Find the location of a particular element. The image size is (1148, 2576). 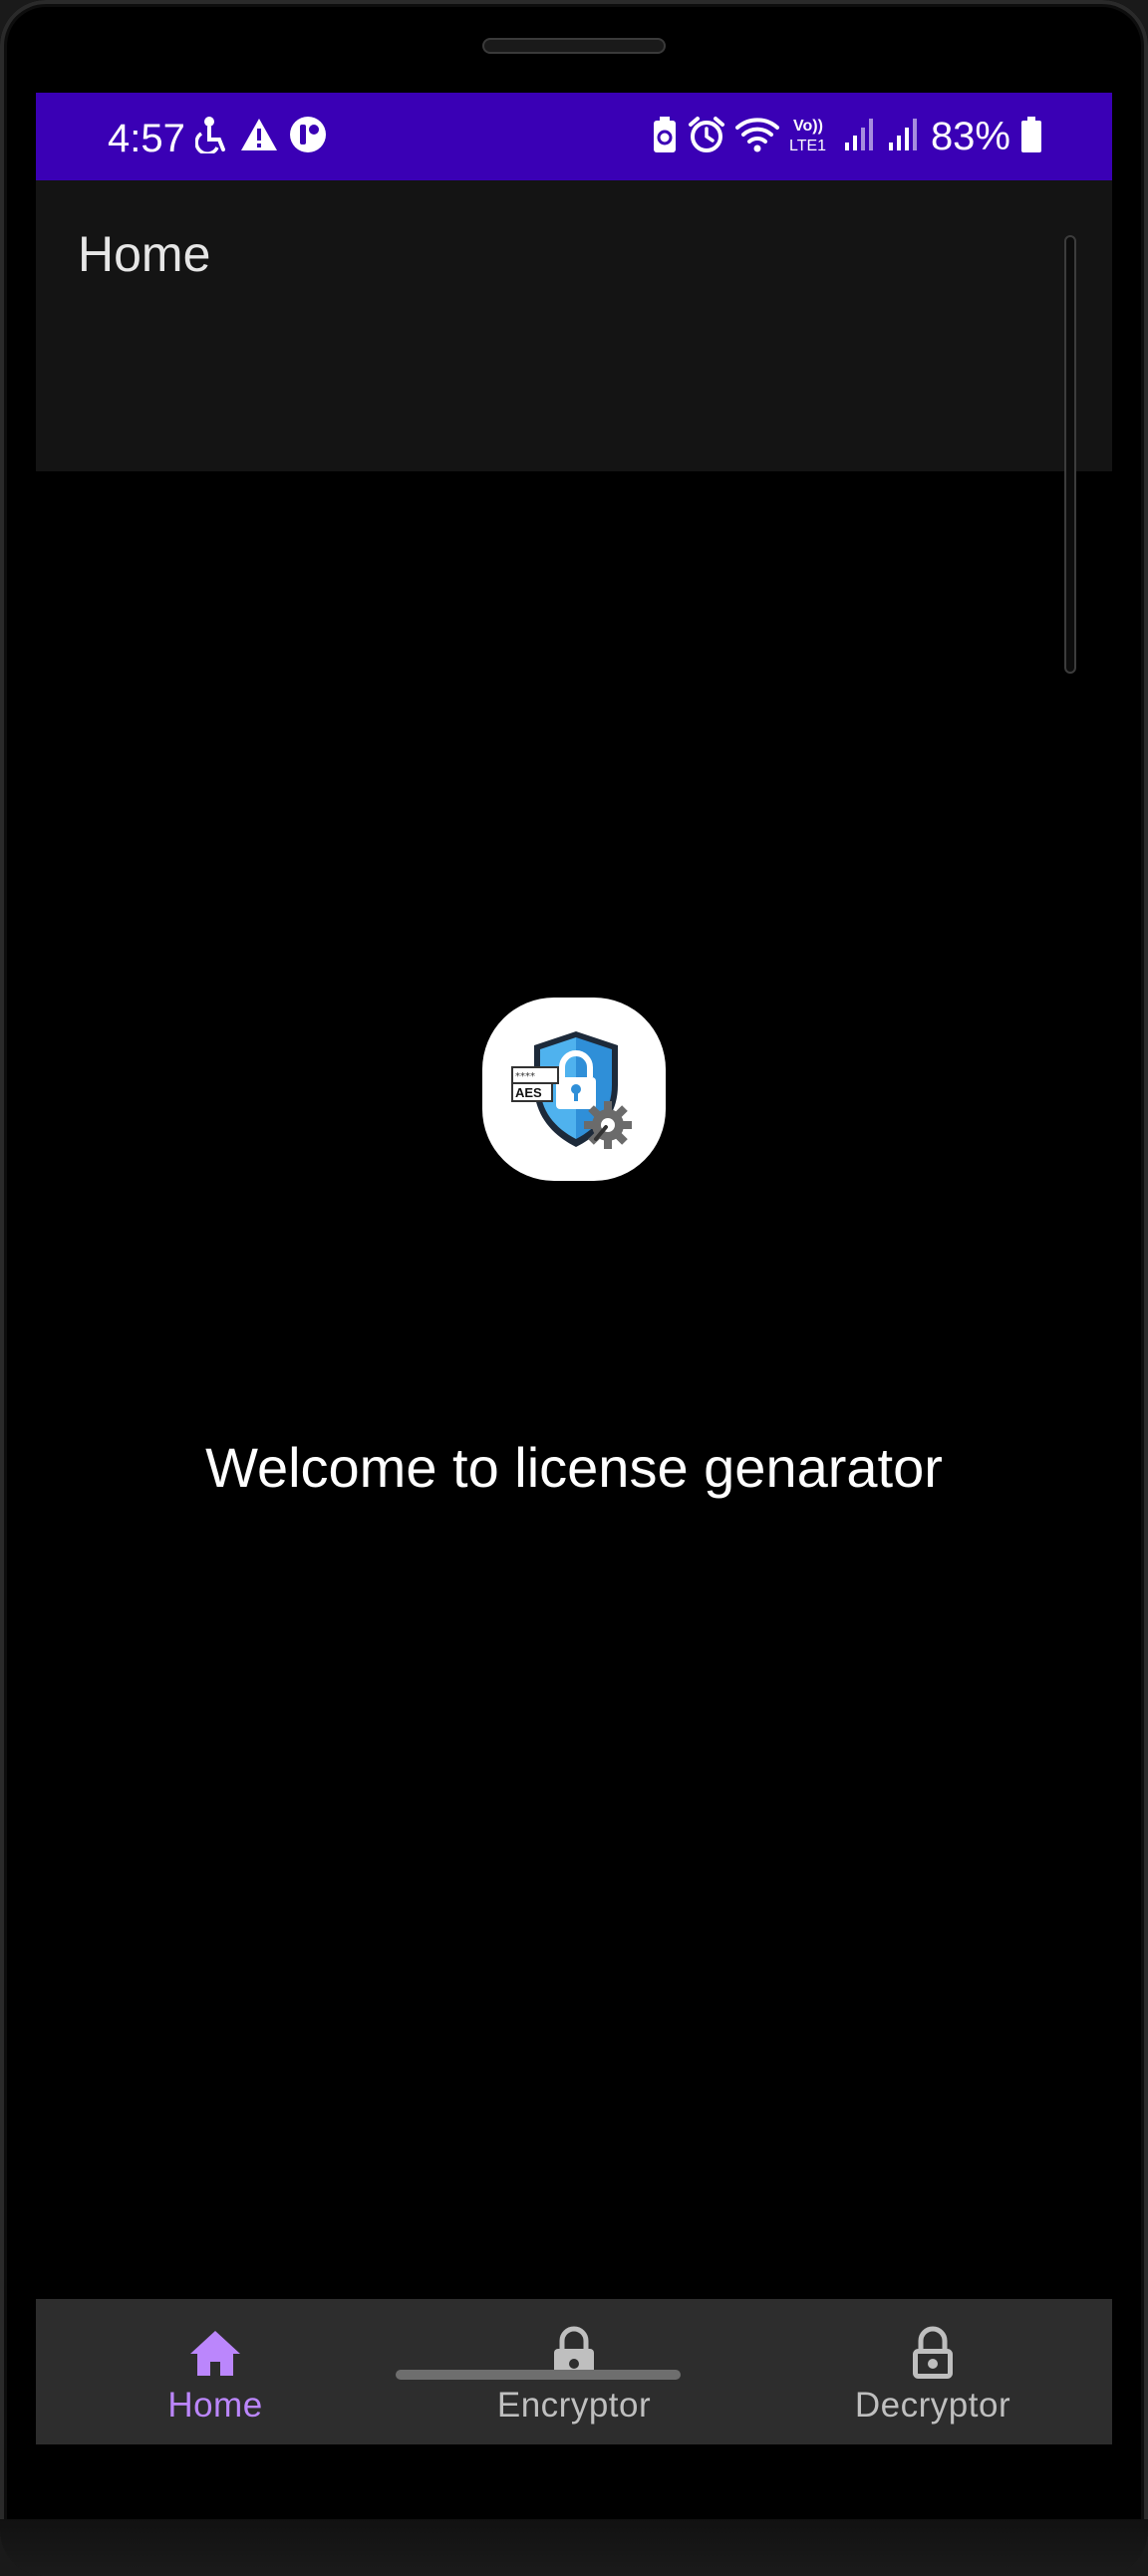

nav-label-encryptor: Encryptor is located at coordinates (574, 2405).